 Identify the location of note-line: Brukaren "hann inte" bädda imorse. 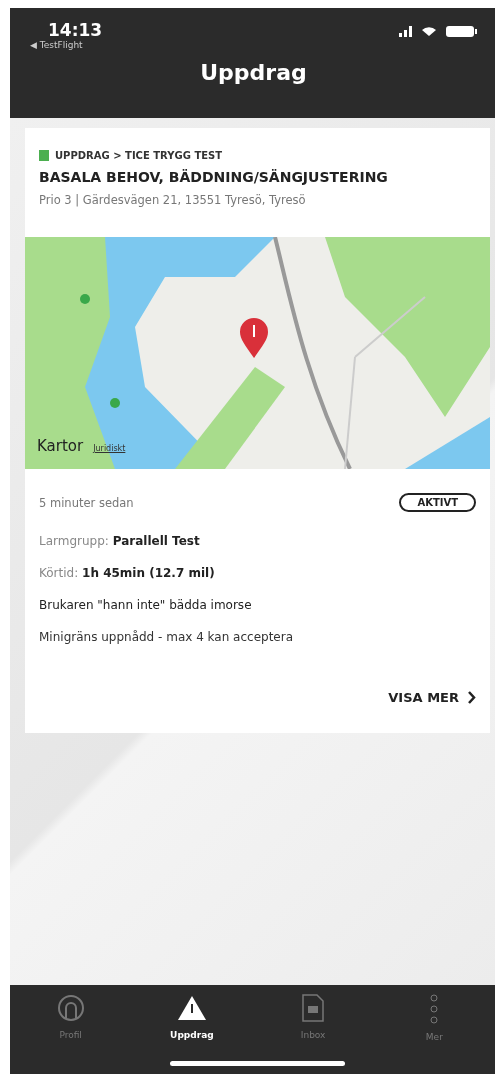
(146, 605).